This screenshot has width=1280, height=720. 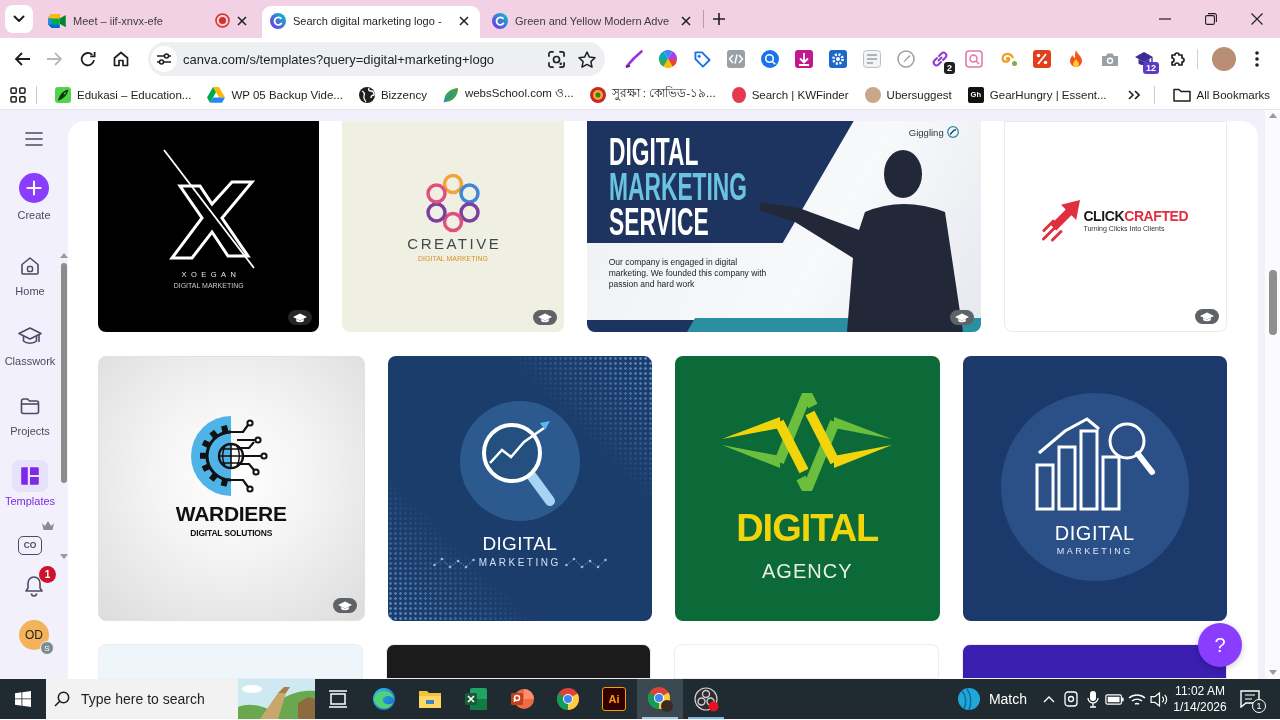 What do you see at coordinates (614, 699) in the screenshot?
I see `app-icon-tile: Ai` at bounding box center [614, 699].